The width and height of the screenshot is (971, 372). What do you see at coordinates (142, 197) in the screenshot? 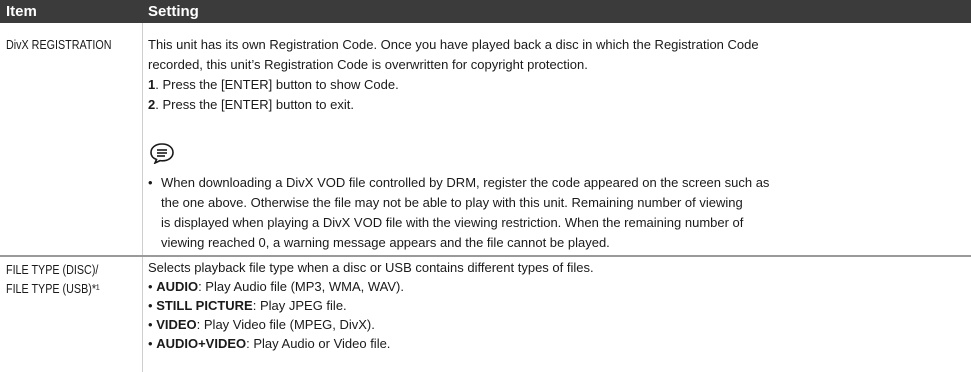
I see `column-divider` at bounding box center [142, 197].